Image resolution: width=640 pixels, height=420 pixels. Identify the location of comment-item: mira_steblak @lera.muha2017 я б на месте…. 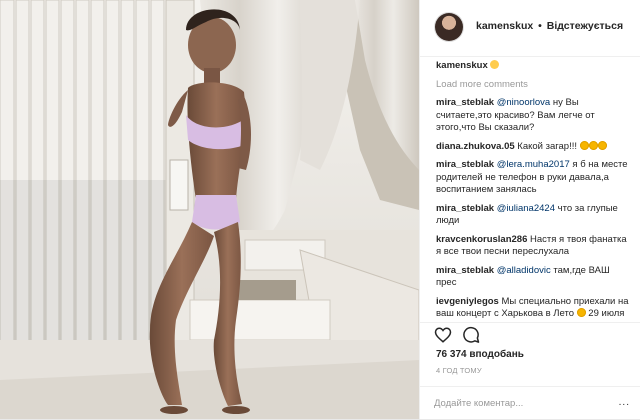
(534, 178).